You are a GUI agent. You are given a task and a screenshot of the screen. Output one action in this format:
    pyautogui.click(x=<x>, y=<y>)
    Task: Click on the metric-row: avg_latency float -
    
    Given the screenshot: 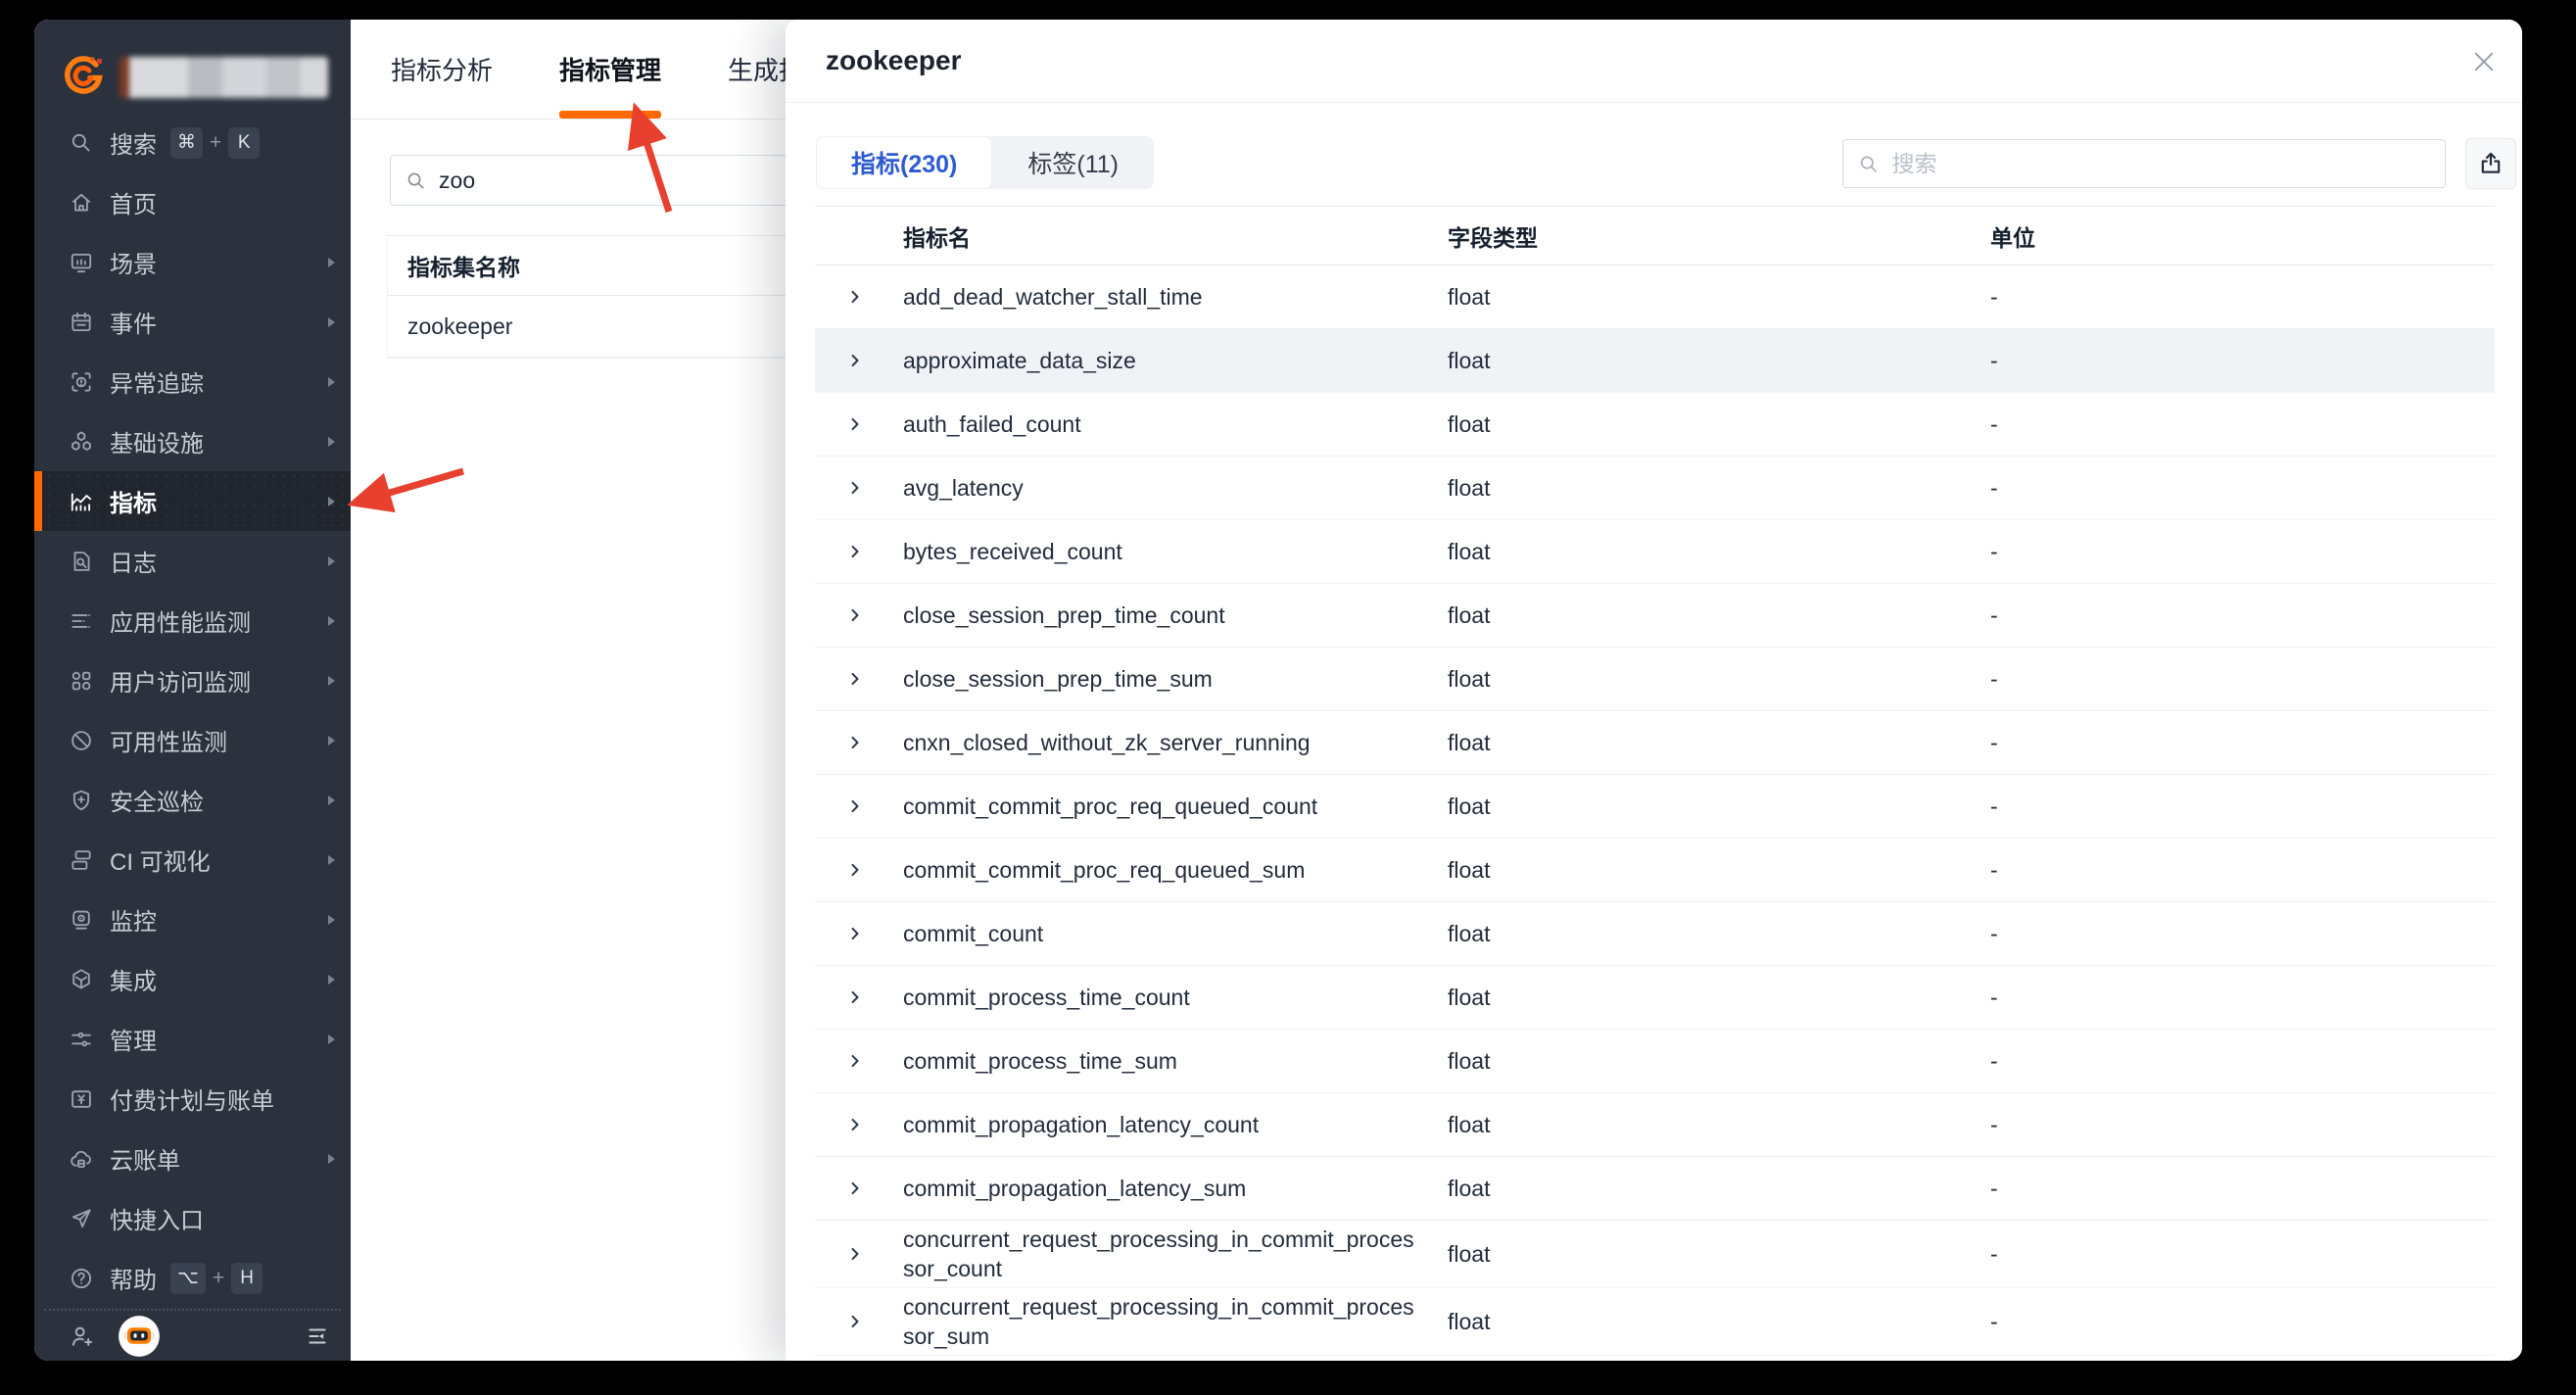 What is the action you would take?
    pyautogui.click(x=1655, y=489)
    